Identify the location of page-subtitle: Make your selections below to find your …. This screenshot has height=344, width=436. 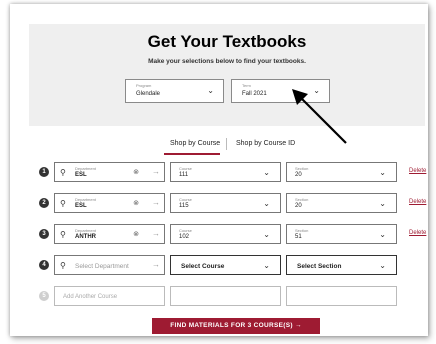
(227, 61).